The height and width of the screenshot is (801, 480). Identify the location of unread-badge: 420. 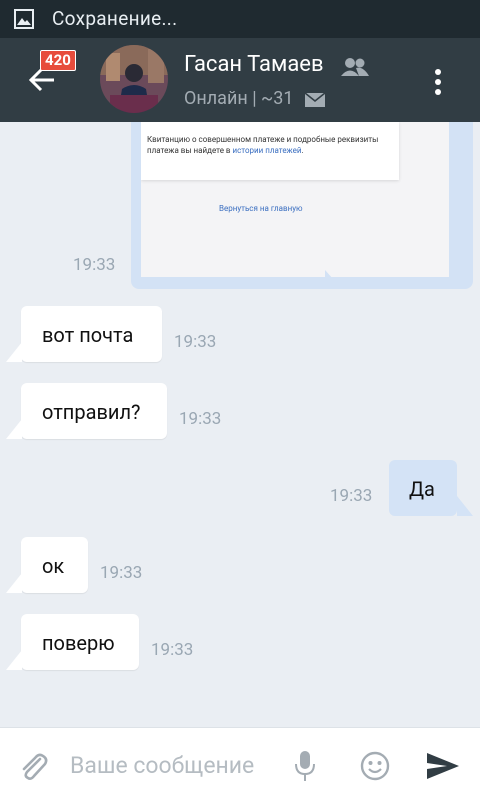
(58, 60).